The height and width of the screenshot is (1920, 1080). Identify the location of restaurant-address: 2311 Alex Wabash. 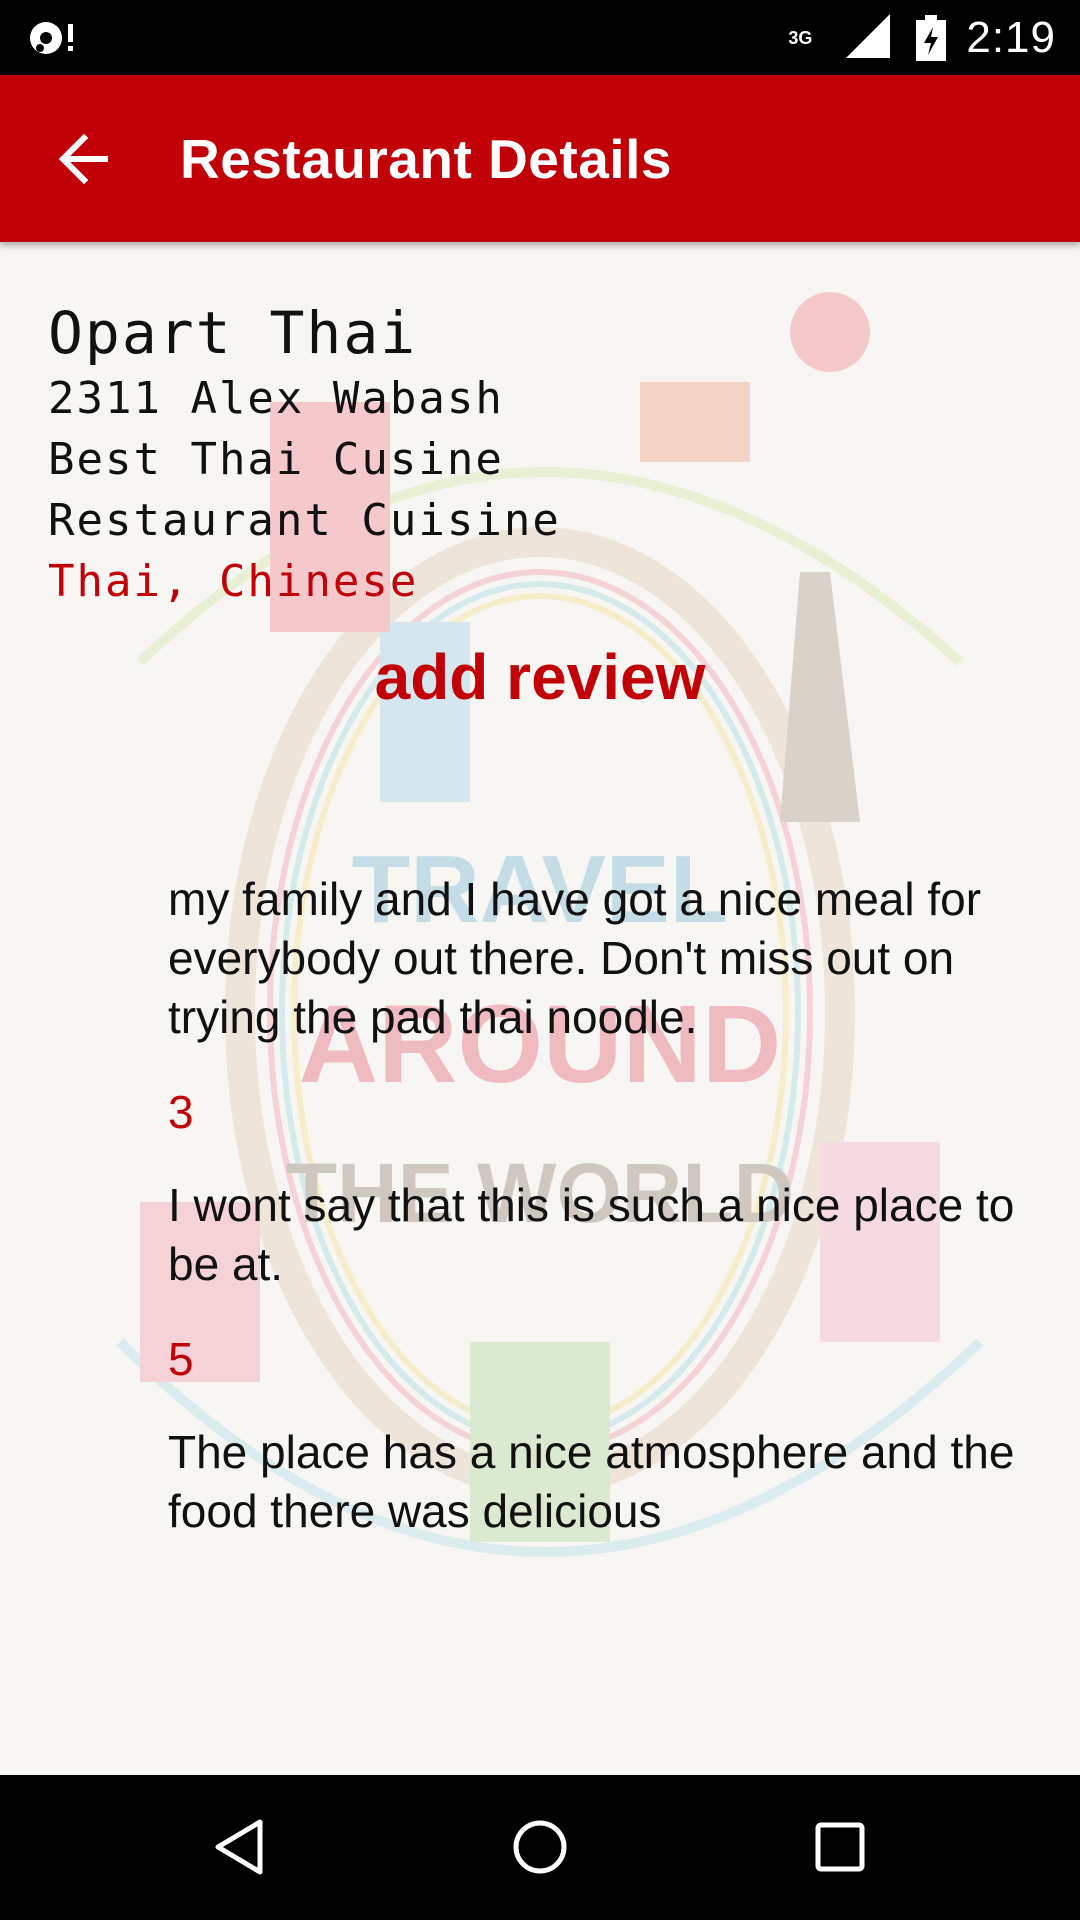
(276, 398).